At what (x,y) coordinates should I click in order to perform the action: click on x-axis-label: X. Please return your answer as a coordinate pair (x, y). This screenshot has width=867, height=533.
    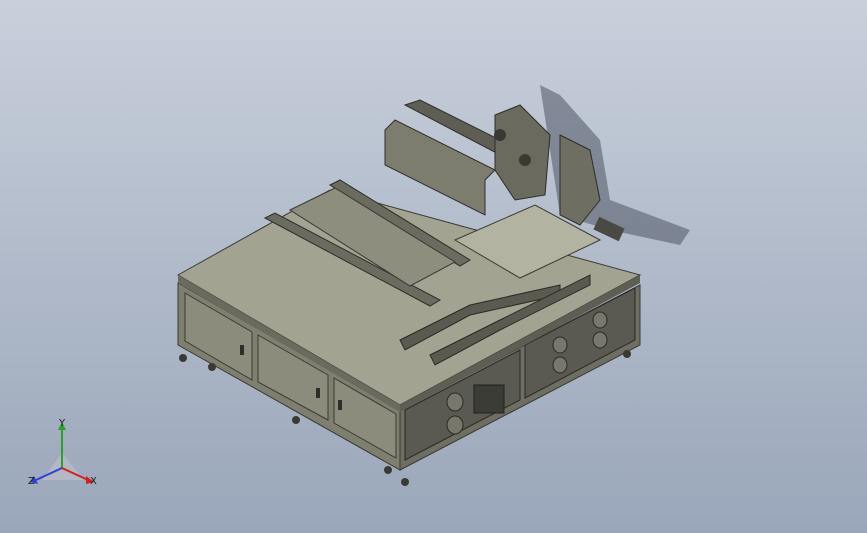
    Looking at the image, I should click on (93, 481).